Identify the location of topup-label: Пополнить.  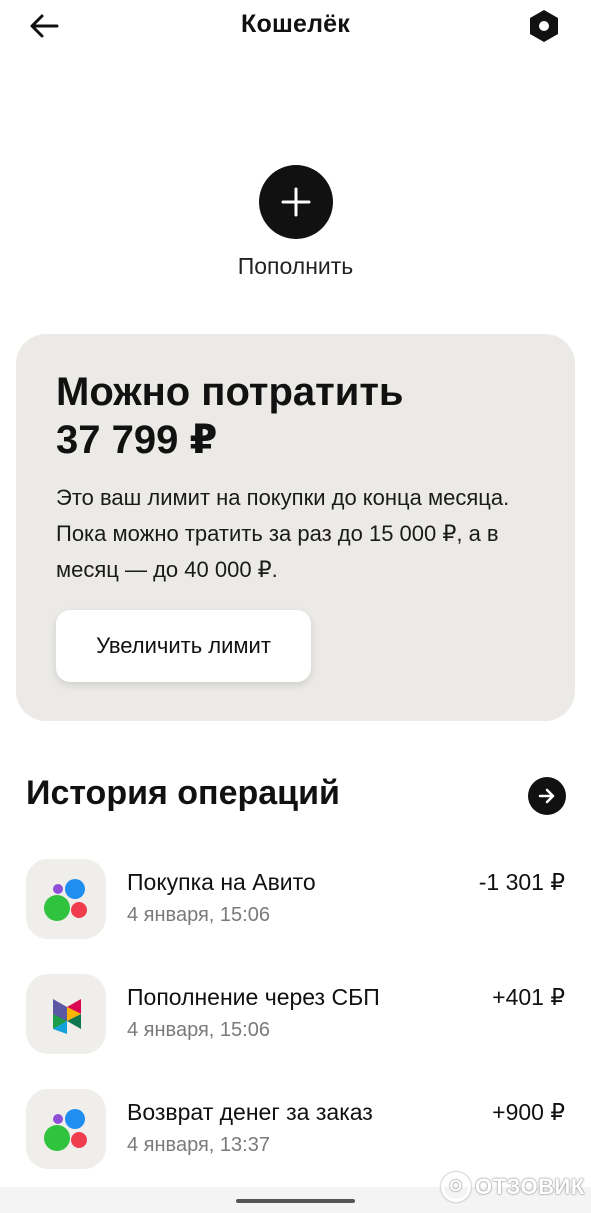
(295, 266).